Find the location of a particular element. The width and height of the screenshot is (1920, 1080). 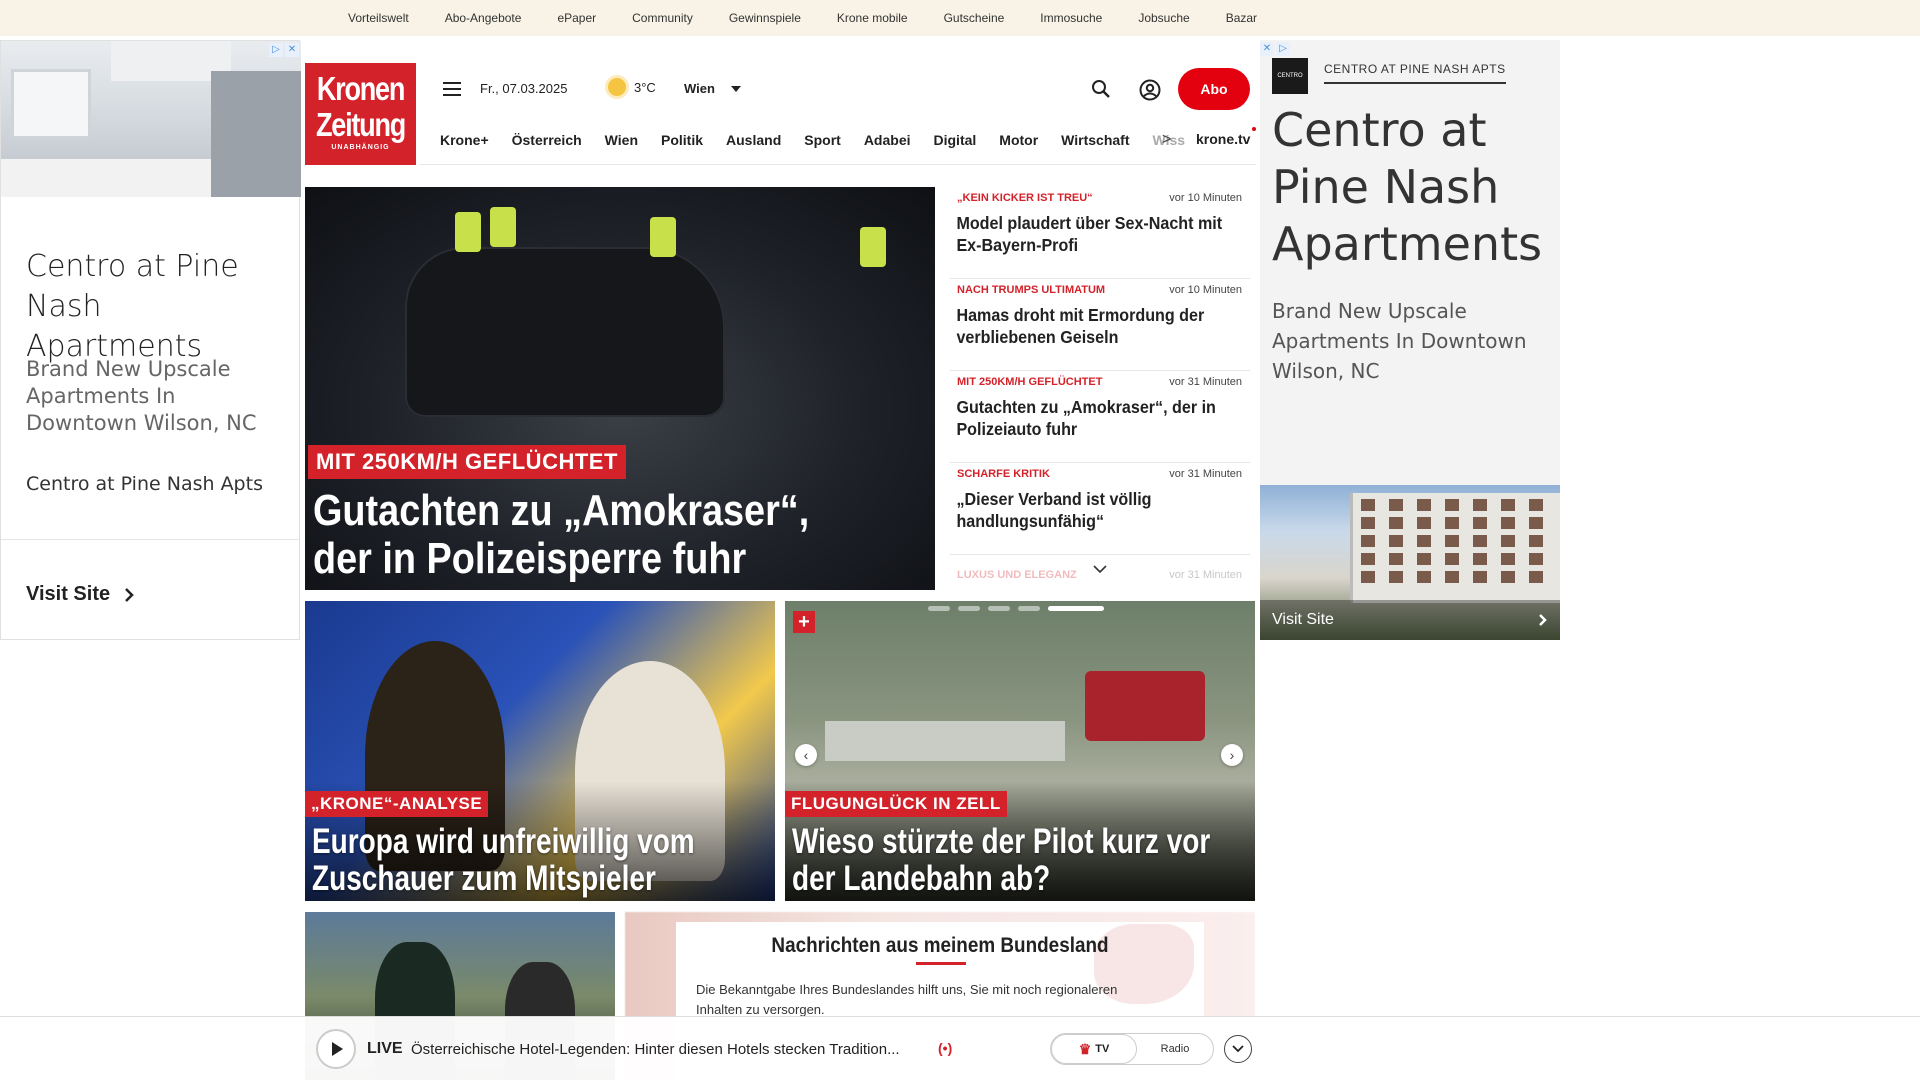

section-wien: Wien is located at coordinates (621, 140).